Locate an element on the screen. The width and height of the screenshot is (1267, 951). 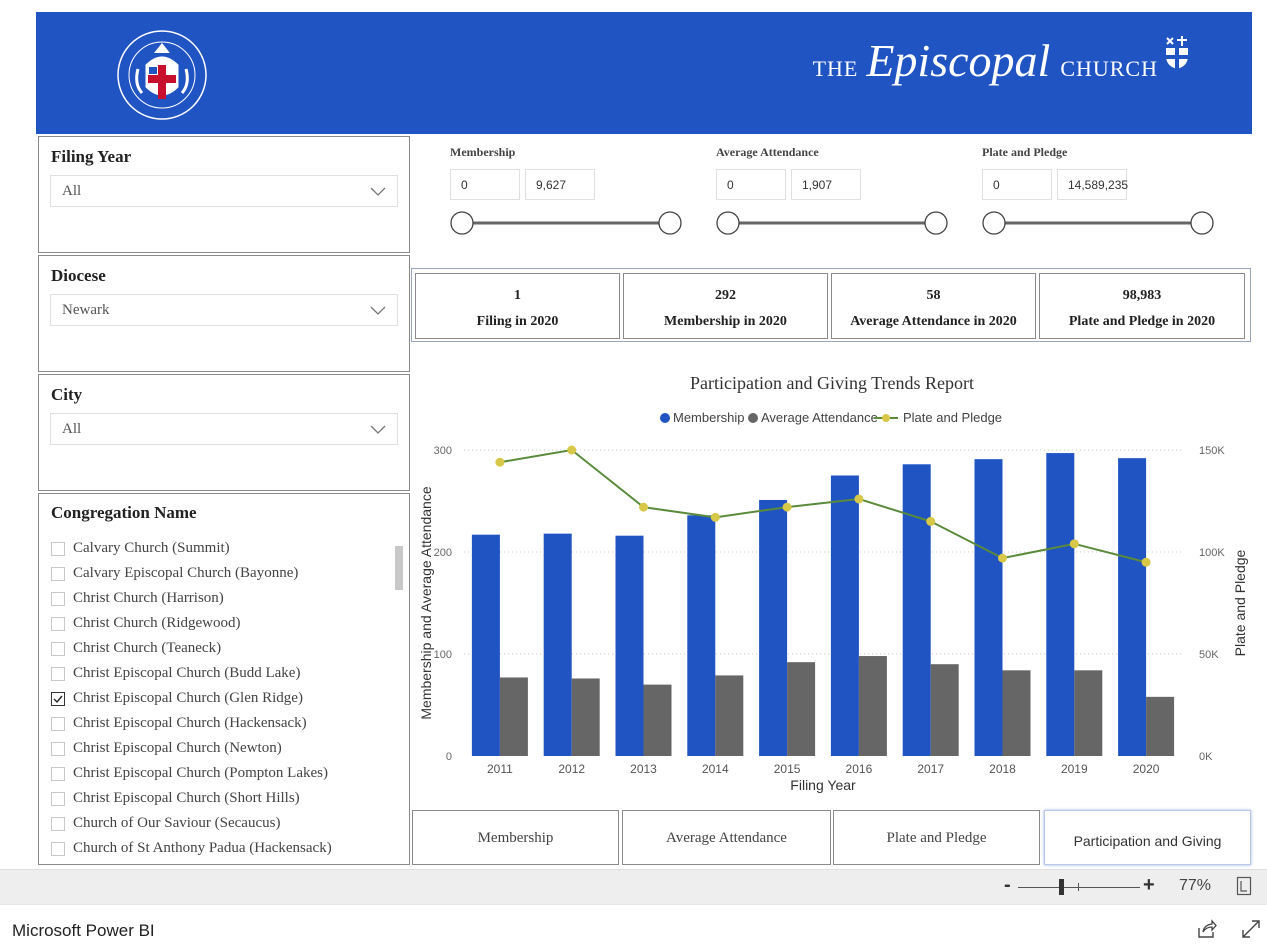
kpi-value: 1 is located at coordinates (517, 295).